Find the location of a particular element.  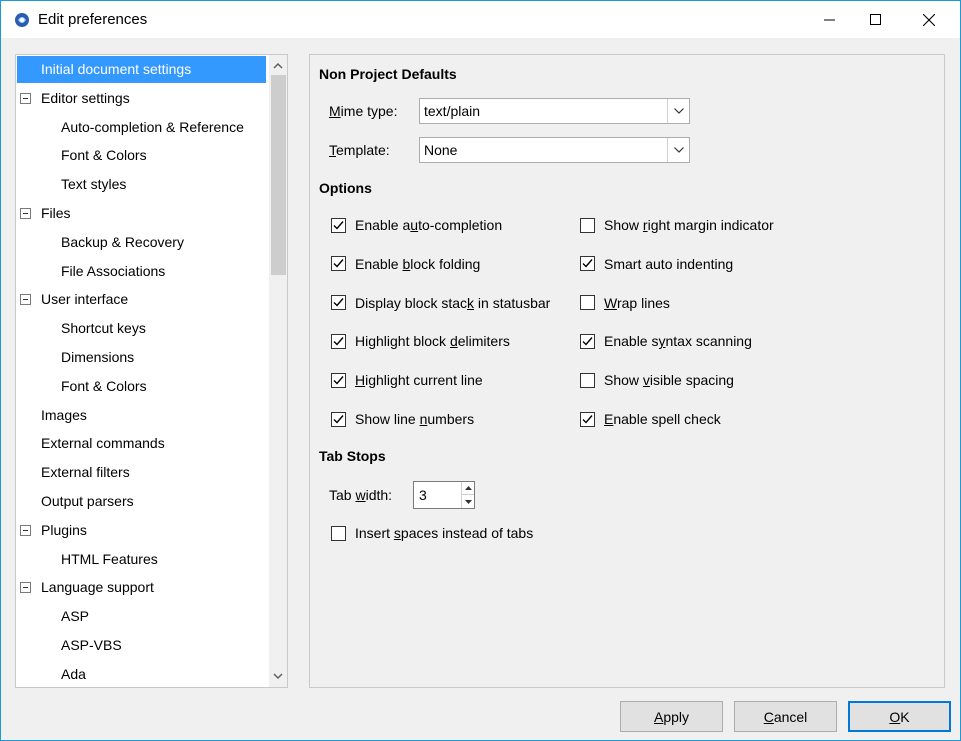

app-icon is located at coordinates (22, 20).